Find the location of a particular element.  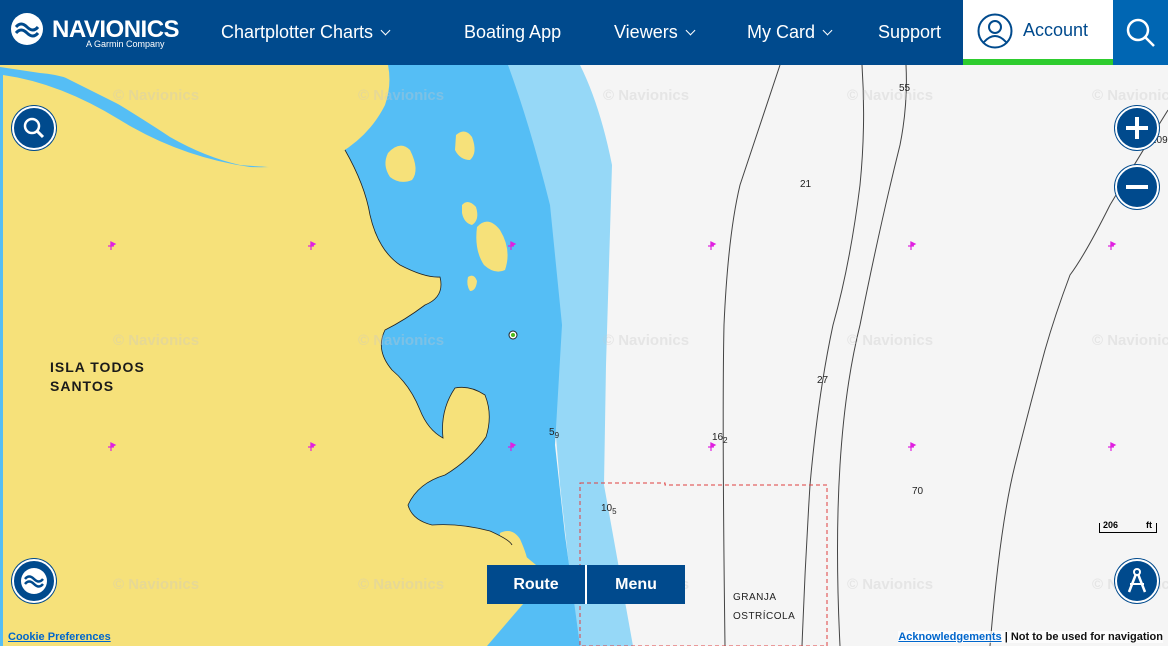

poi-label: GRANJA OSTRÍCOLA is located at coordinates (764, 607).